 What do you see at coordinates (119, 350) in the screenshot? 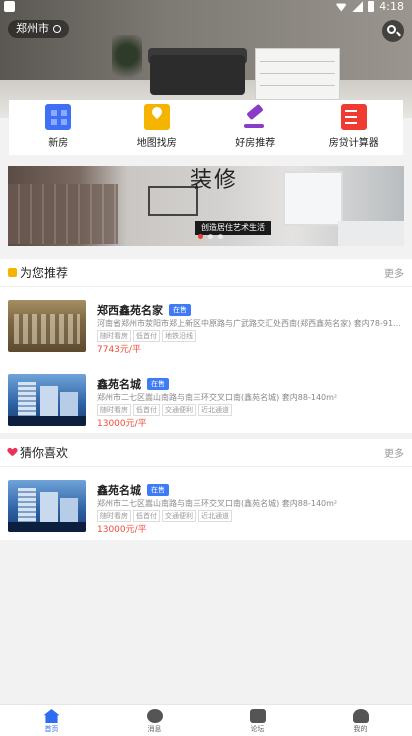
I see `property-price: 7743元/平` at bounding box center [119, 350].